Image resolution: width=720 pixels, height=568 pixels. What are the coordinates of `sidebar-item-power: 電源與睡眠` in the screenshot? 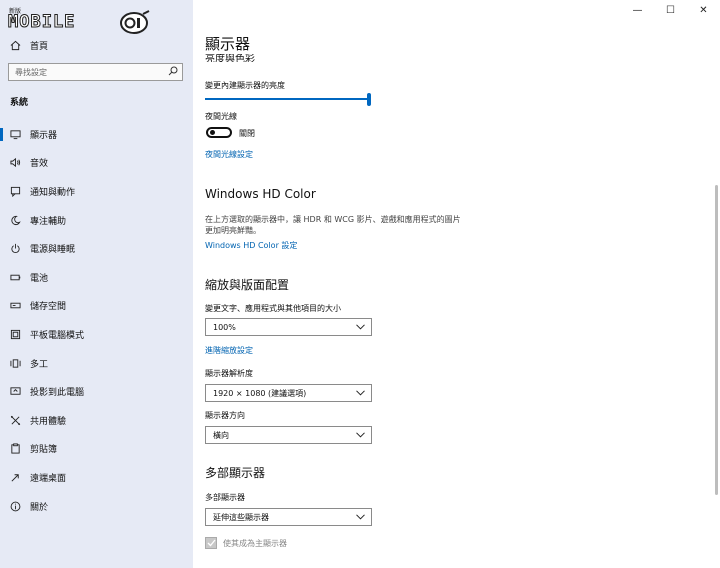 It's located at (96, 248).